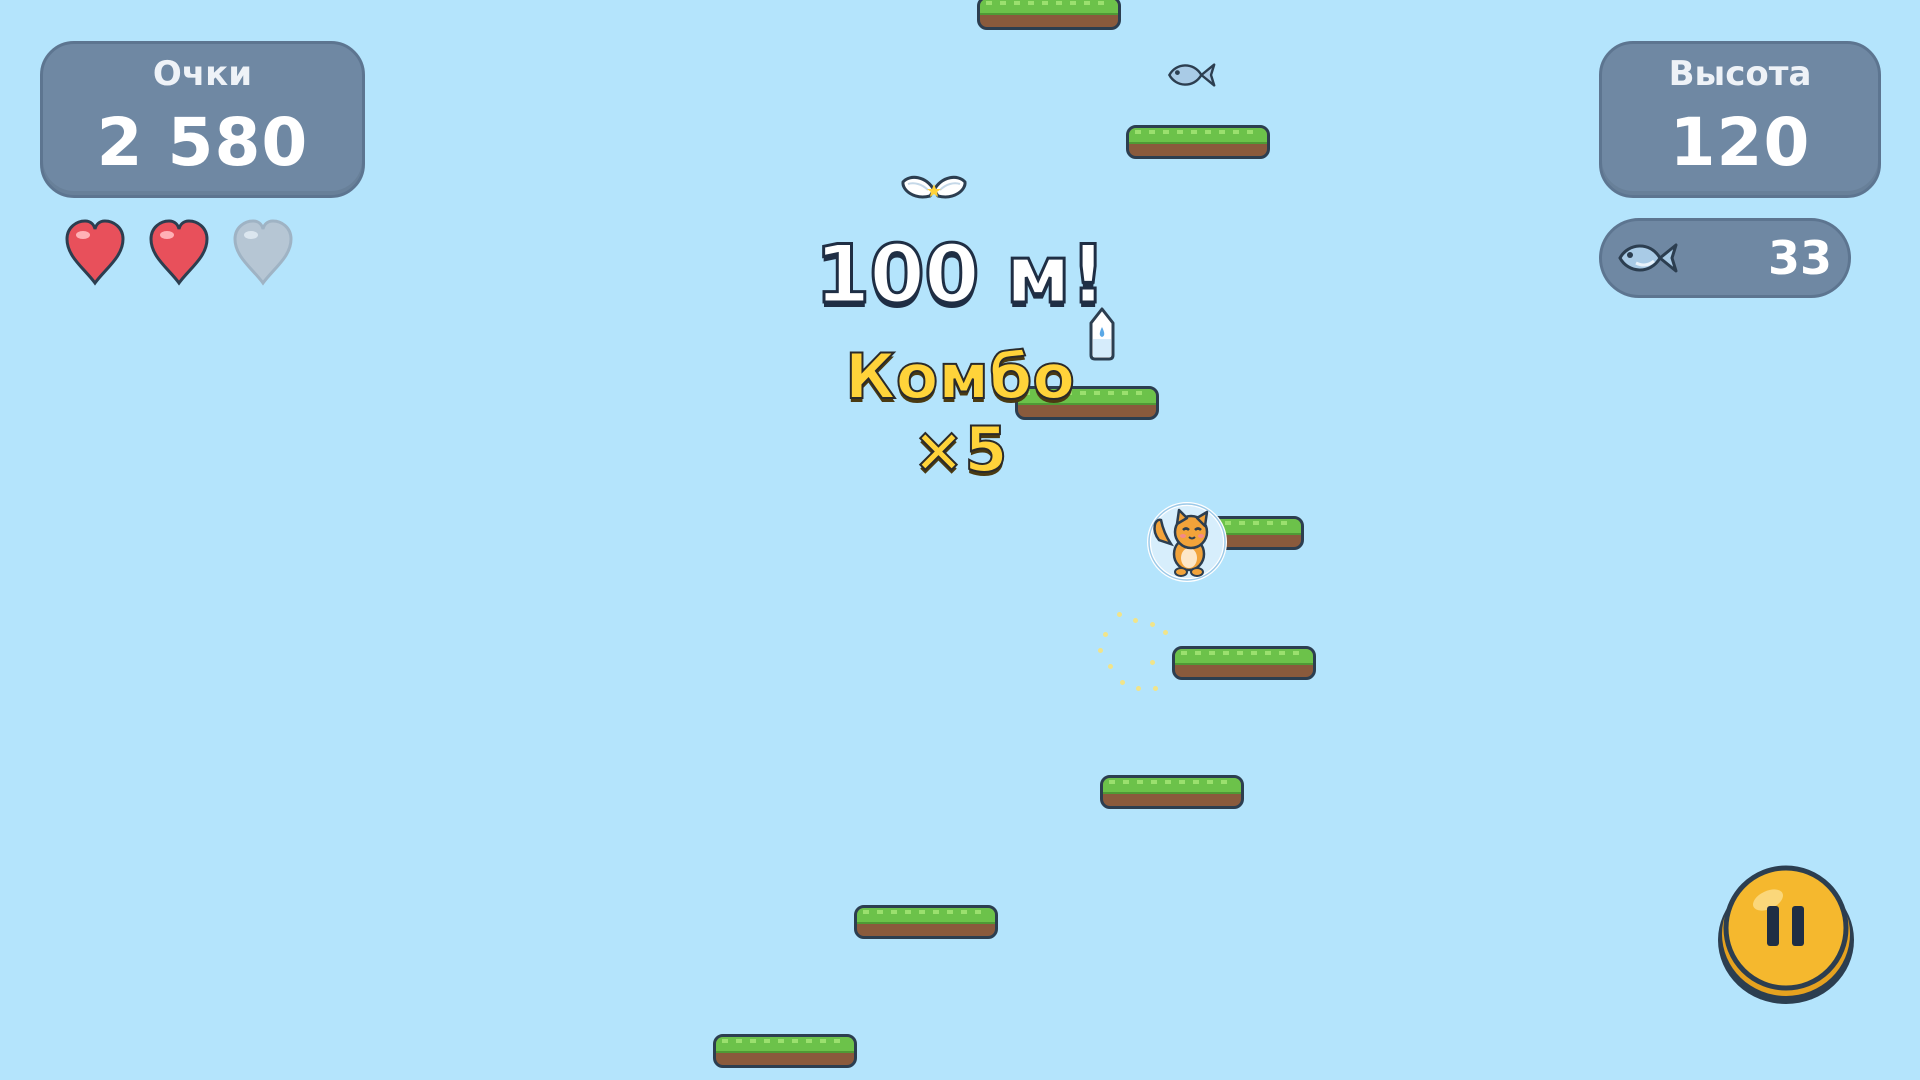 This screenshot has height=1080, width=1920. I want to click on height-label: Высота, so click(1740, 74).